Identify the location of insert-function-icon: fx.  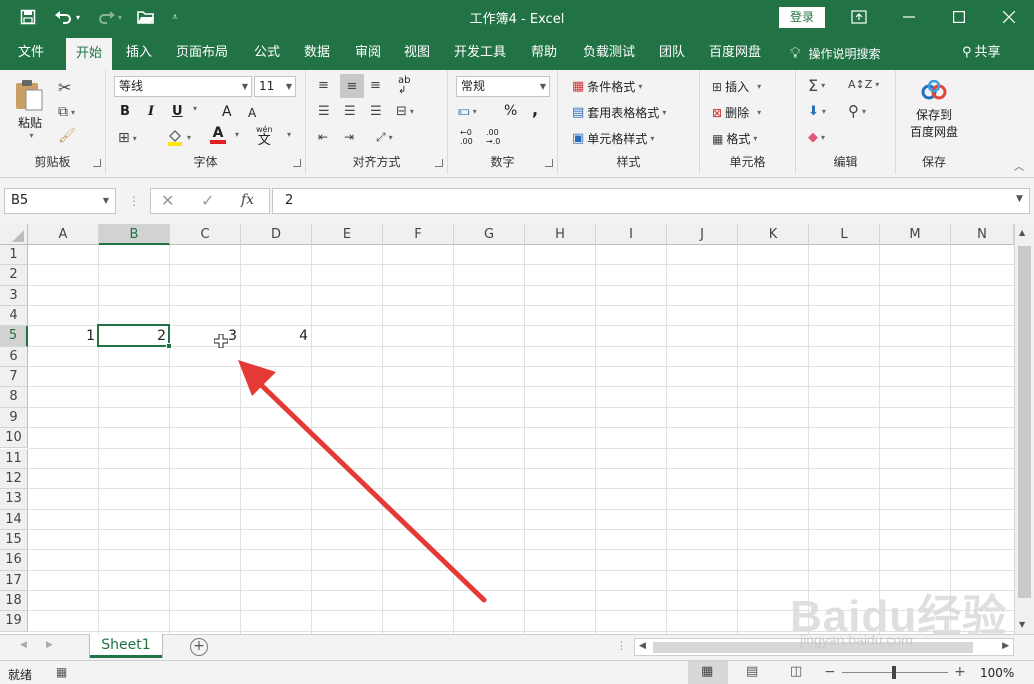
(247, 200).